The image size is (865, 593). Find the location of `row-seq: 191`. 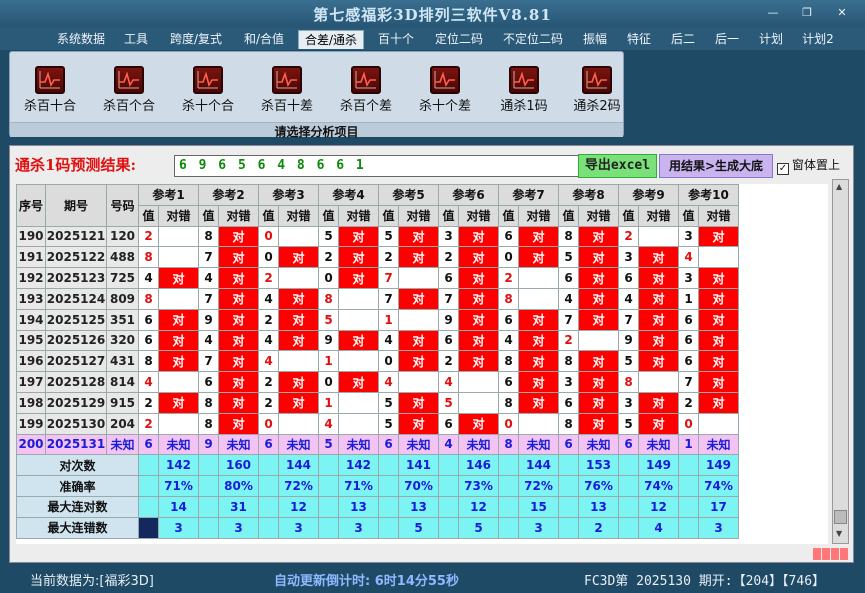

row-seq: 191 is located at coordinates (31, 257).